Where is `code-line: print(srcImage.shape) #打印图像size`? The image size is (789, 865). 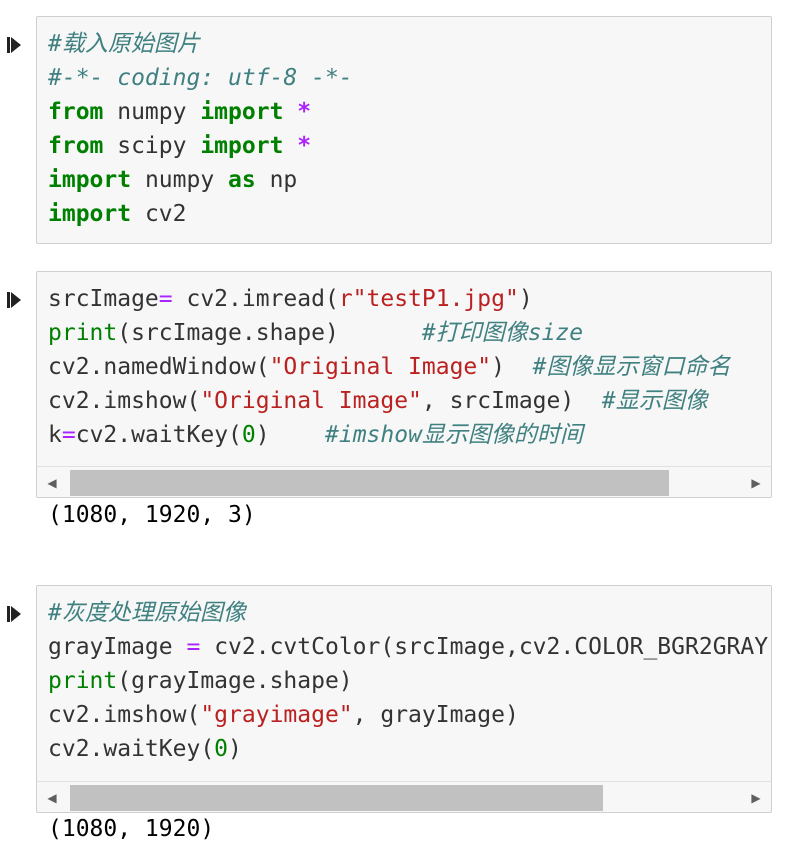
code-line: print(srcImage.shape) #打印图像size is located at coordinates (409, 333).